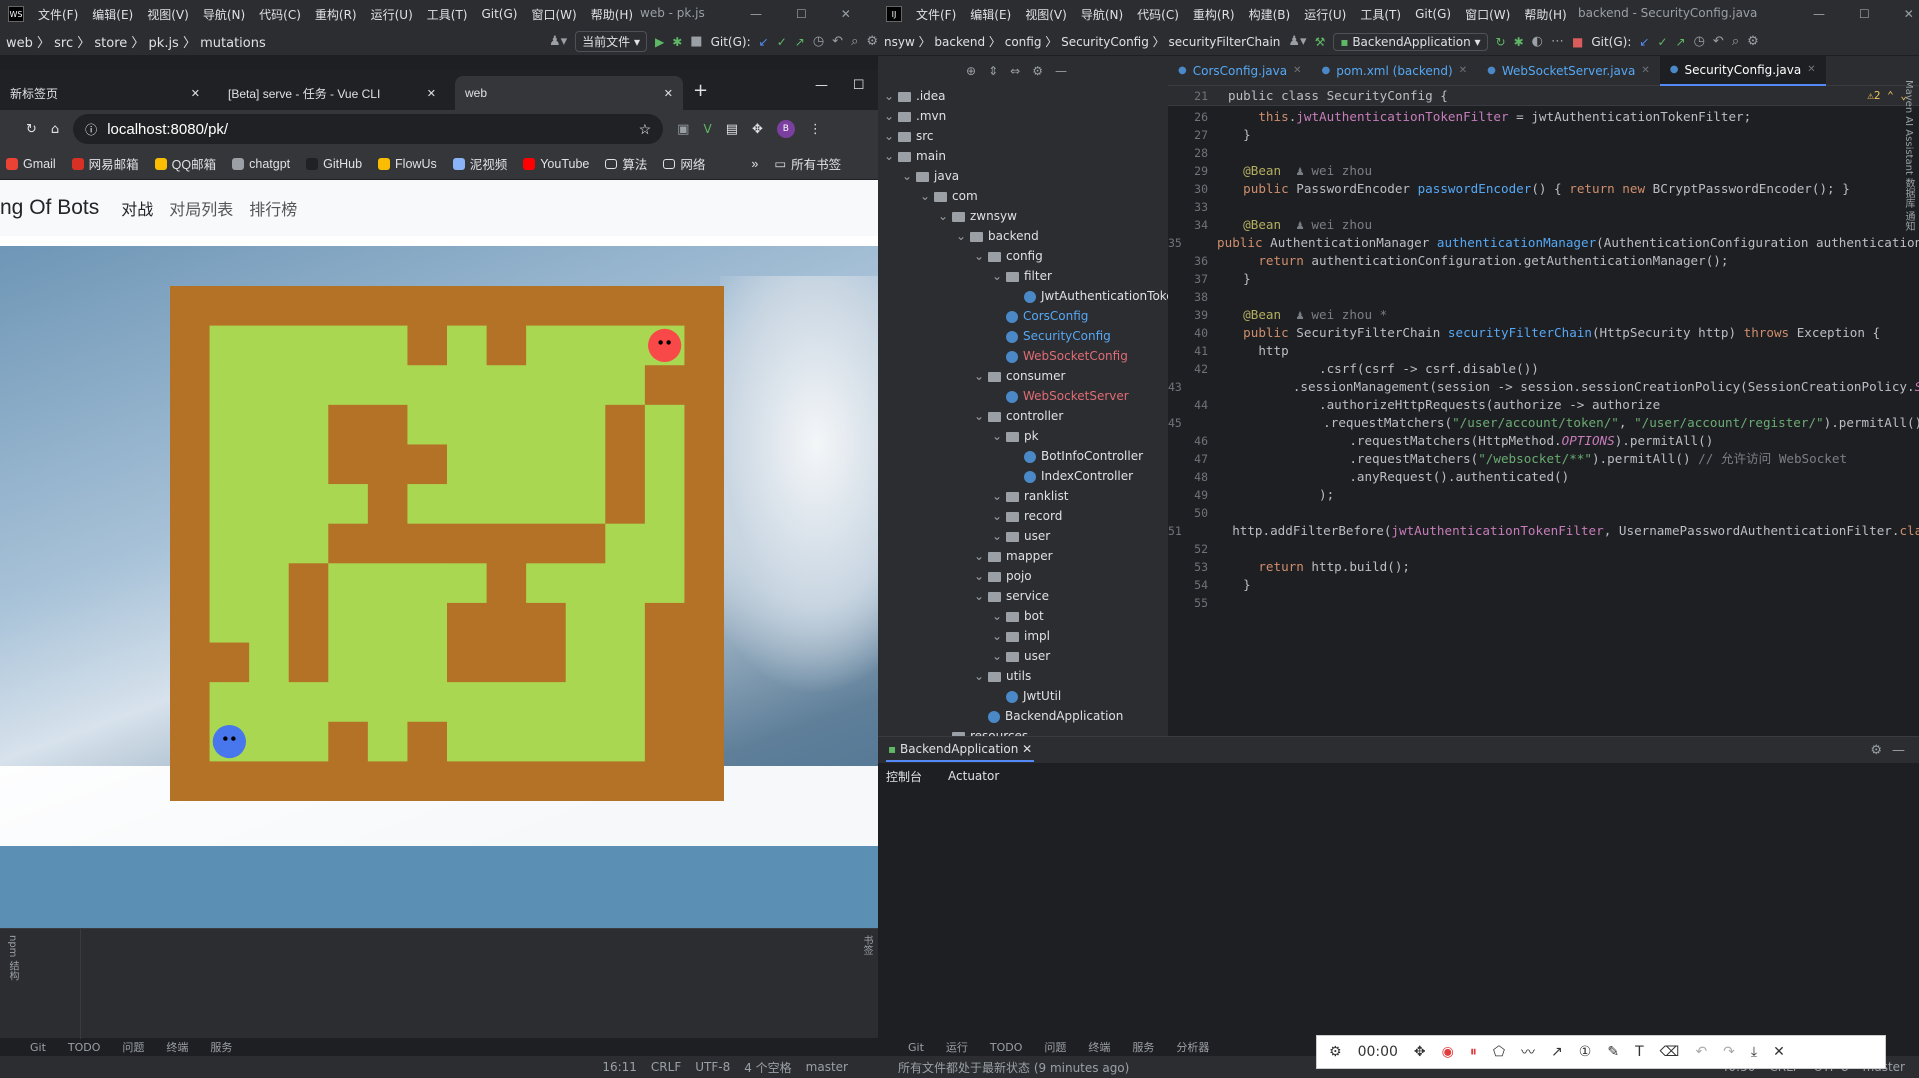 This screenshot has width=1919, height=1078. What do you see at coordinates (1499, 1052) in the screenshot?
I see `shape-icon: ⬠` at bounding box center [1499, 1052].